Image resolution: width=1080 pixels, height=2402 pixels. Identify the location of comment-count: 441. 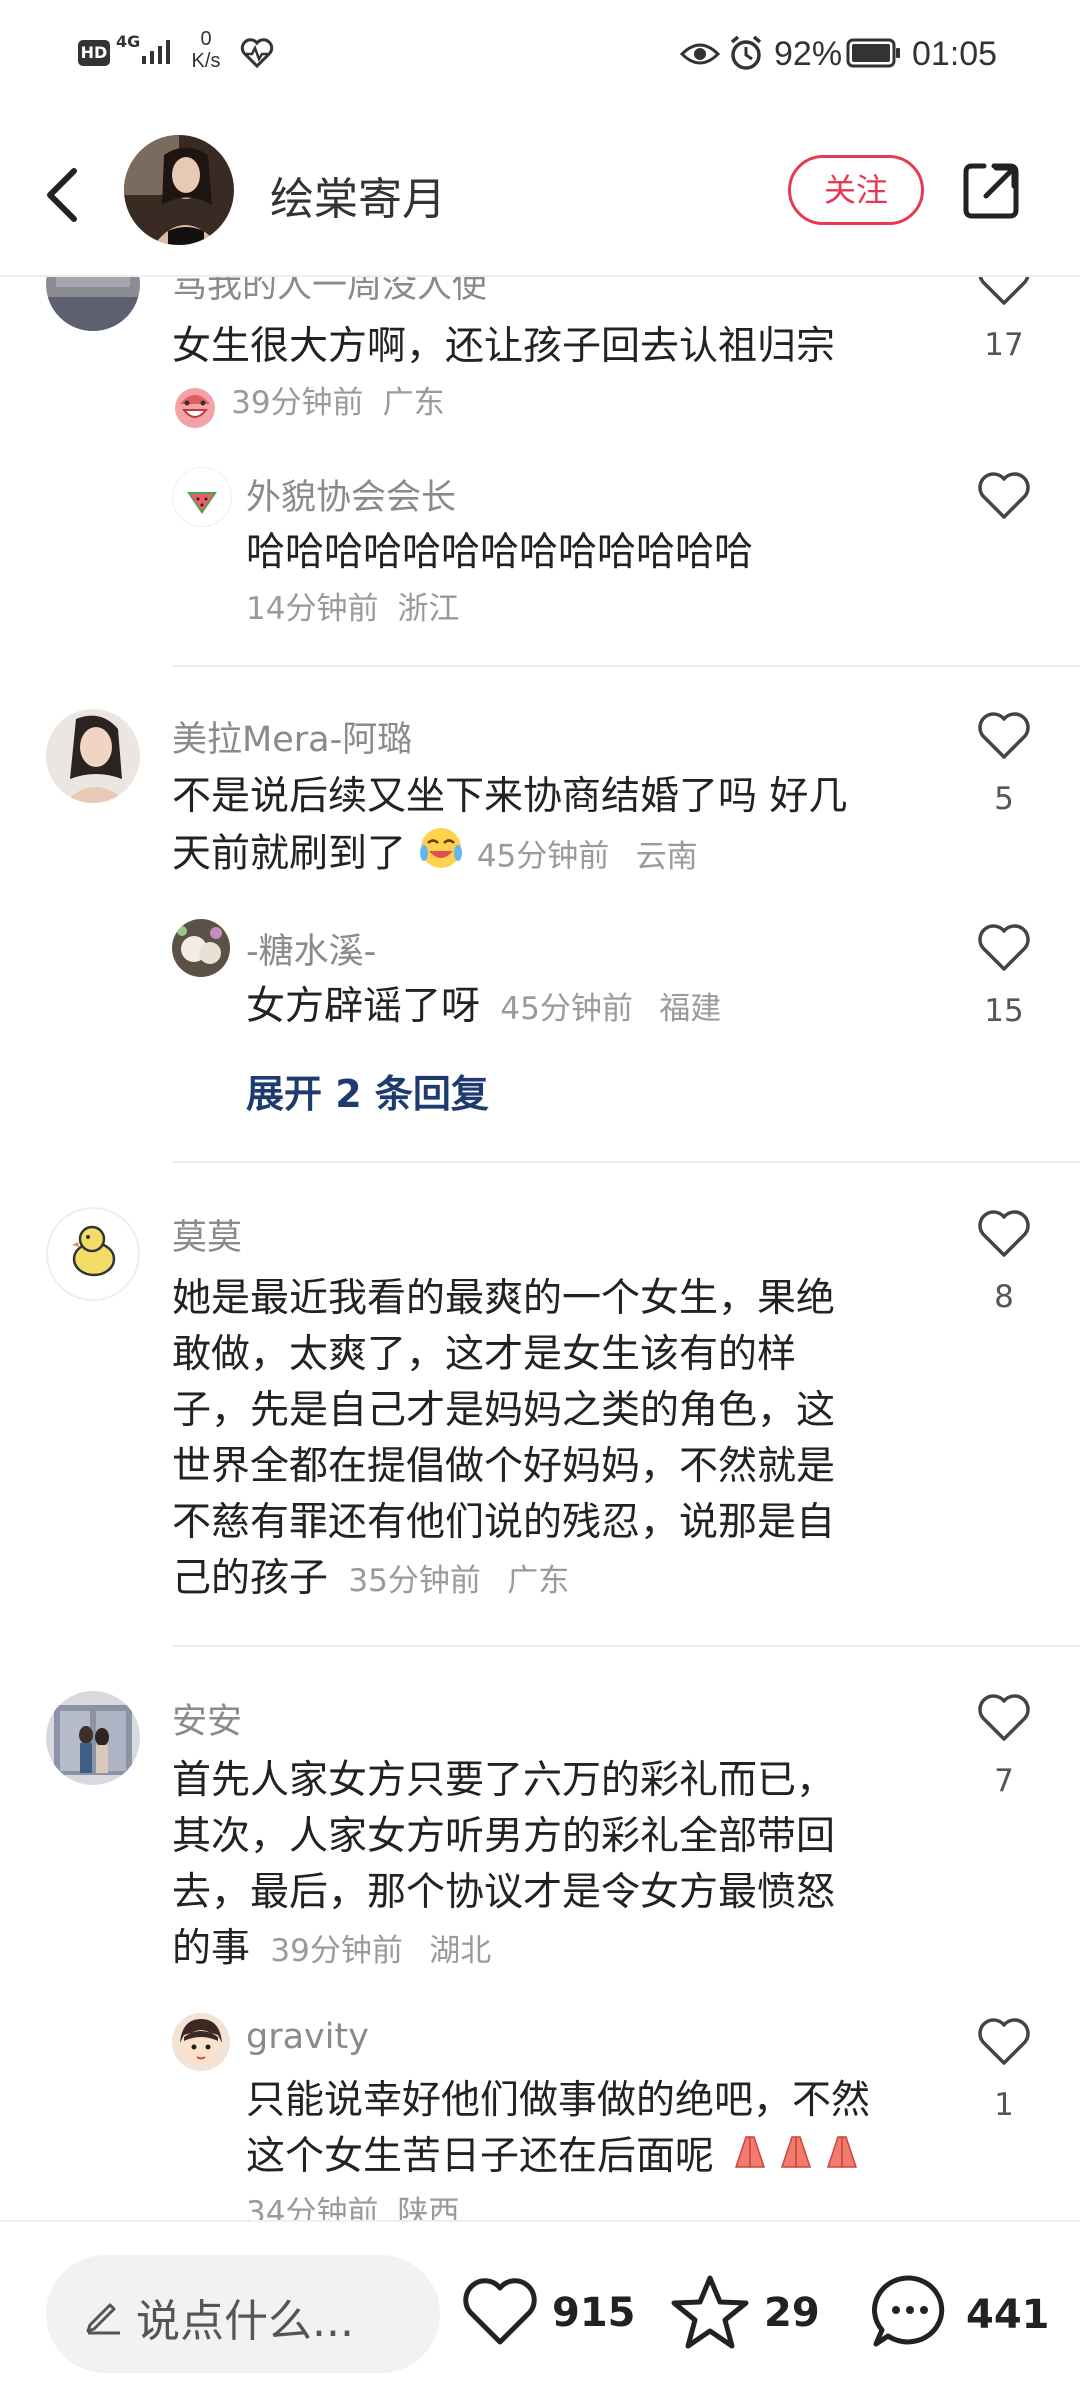
(1008, 2315).